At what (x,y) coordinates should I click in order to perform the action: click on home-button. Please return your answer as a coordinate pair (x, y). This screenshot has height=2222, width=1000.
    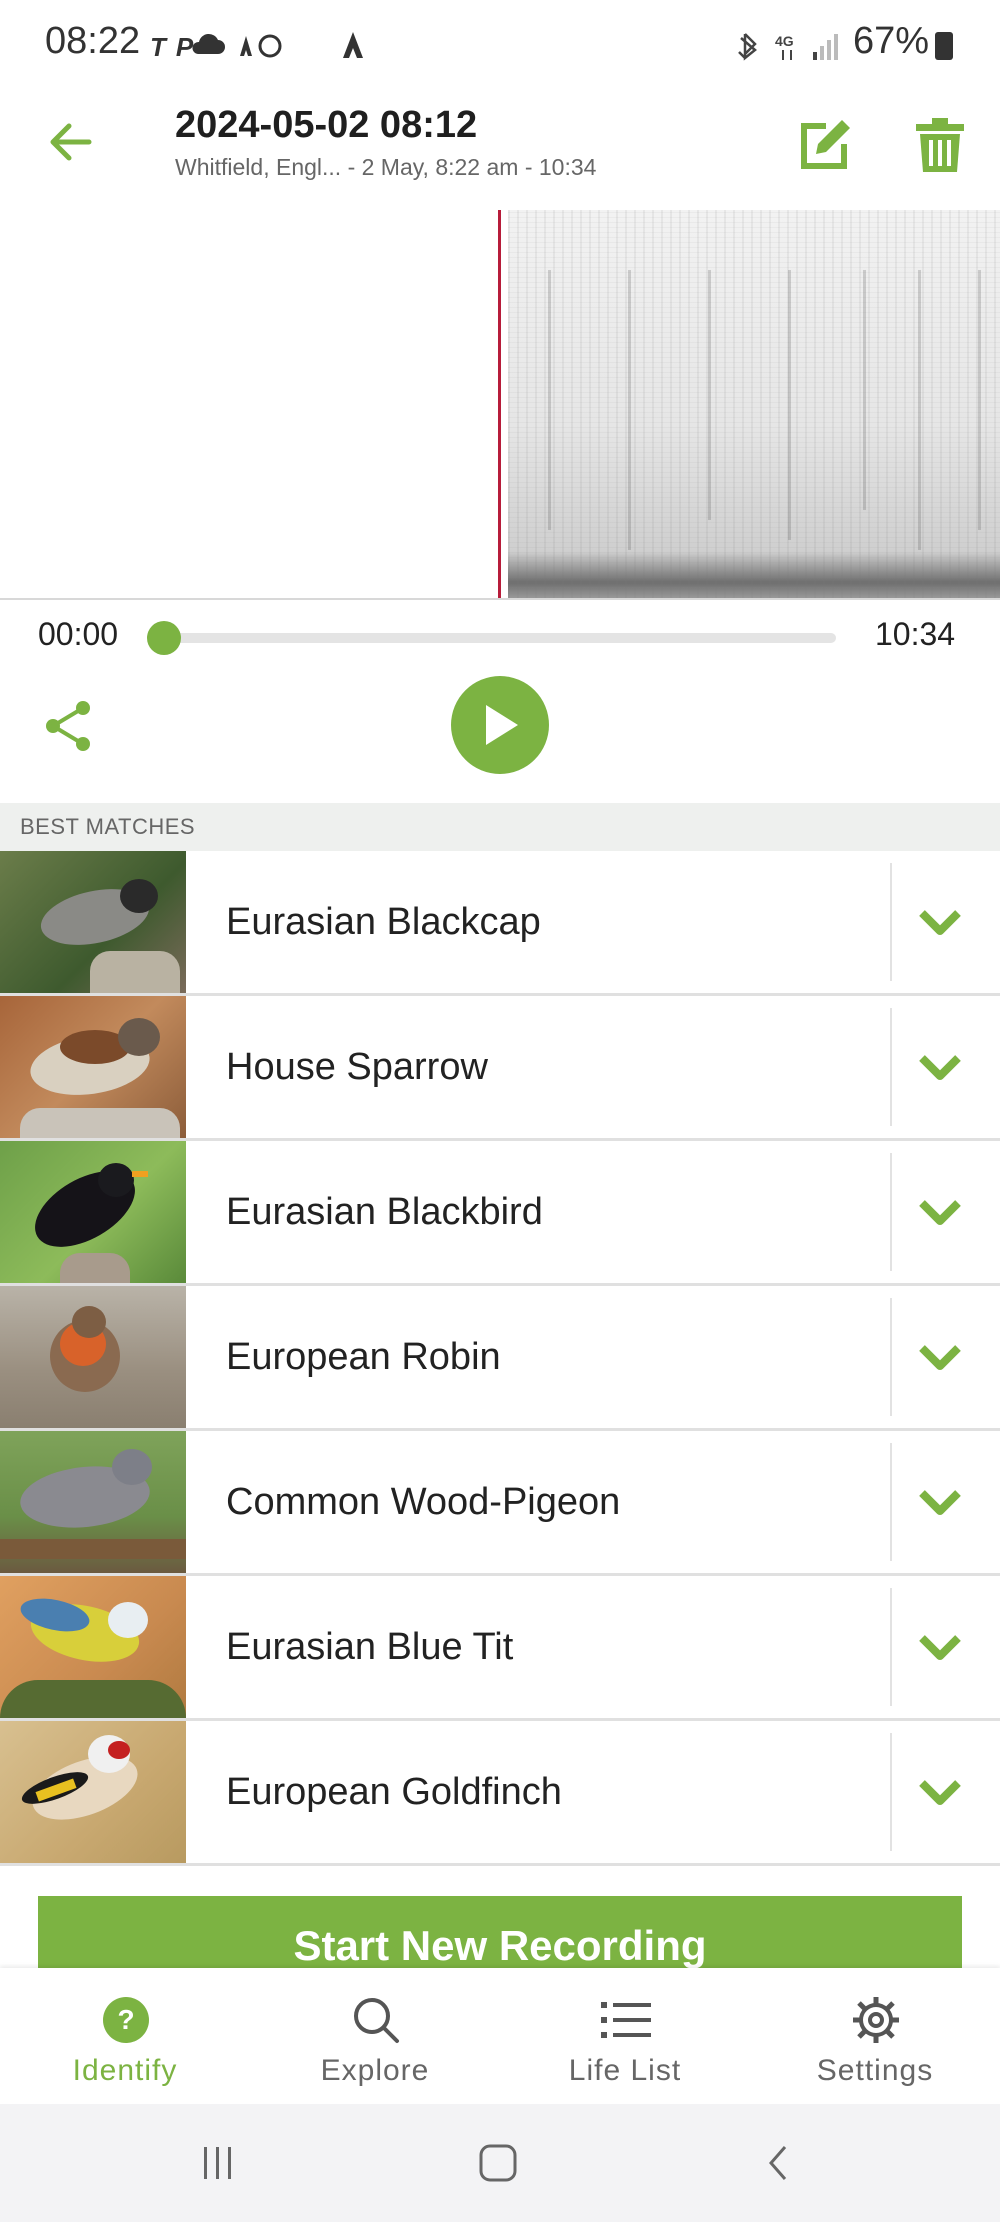
    Looking at the image, I should click on (498, 2163).